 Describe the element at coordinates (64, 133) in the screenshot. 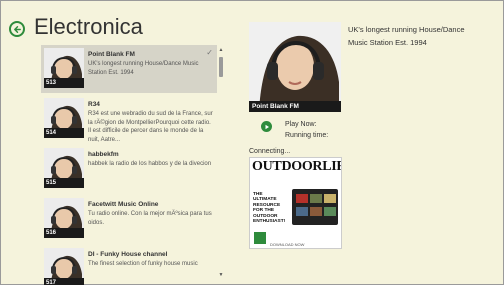

I see `station-number: 514` at that location.